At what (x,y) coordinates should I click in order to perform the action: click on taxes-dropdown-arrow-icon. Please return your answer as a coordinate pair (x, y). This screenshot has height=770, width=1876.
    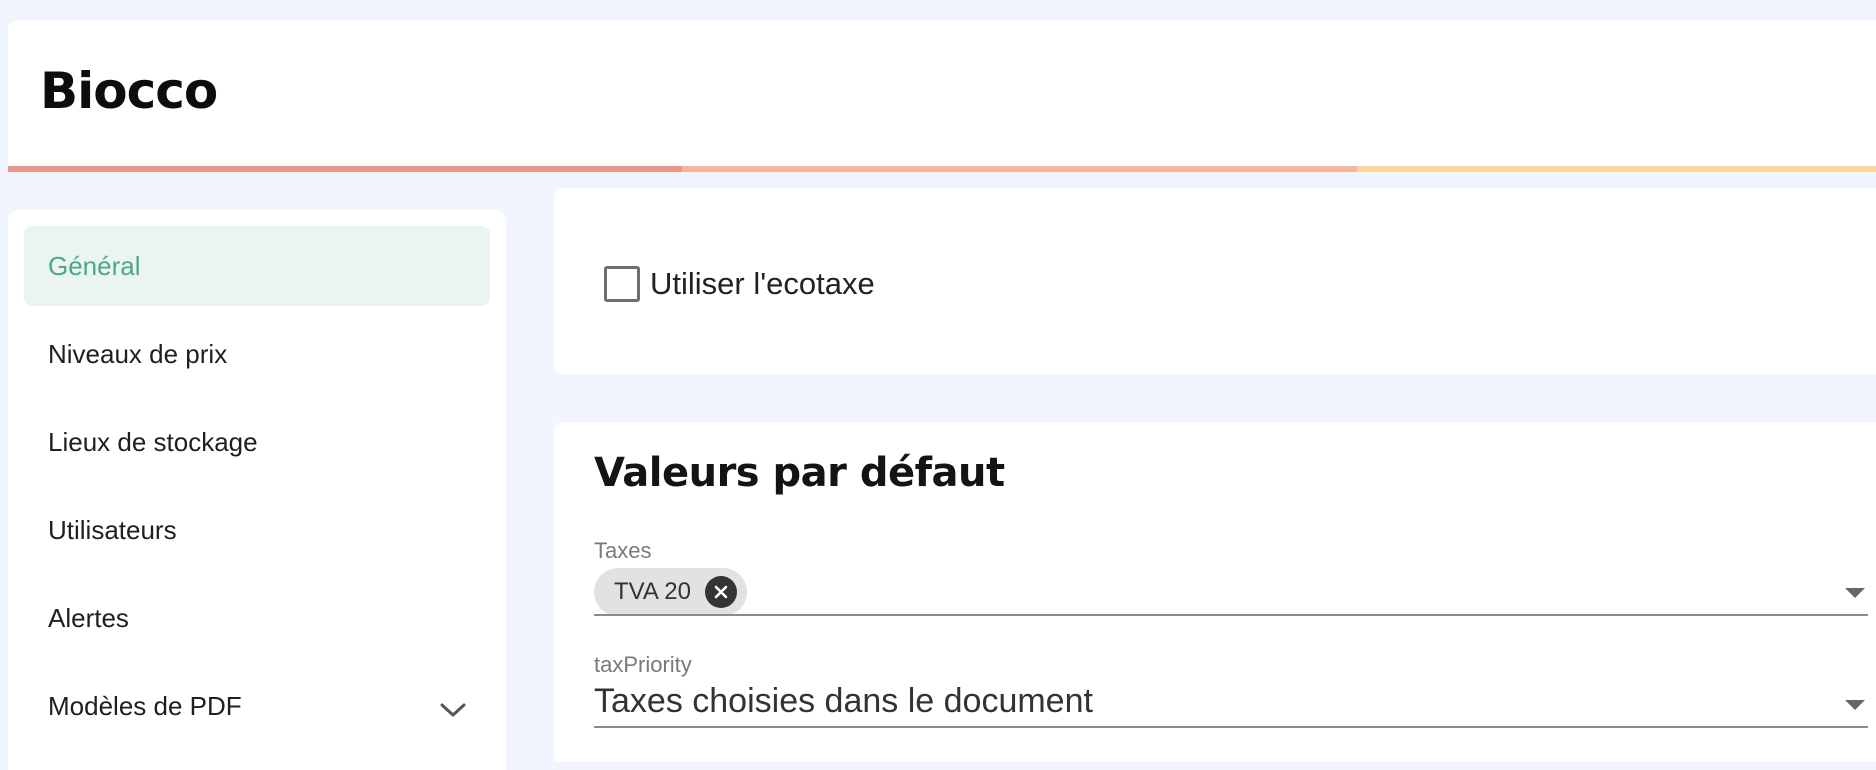
    Looking at the image, I should click on (1855, 595).